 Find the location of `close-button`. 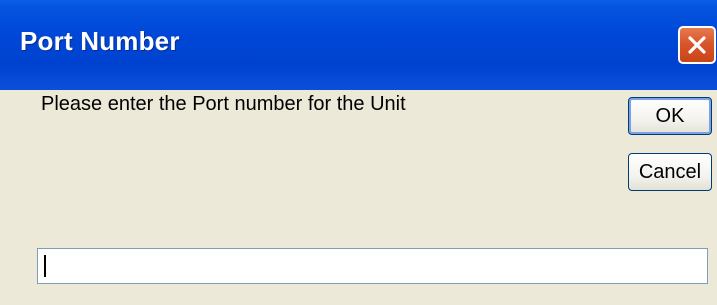

close-button is located at coordinates (697, 45).